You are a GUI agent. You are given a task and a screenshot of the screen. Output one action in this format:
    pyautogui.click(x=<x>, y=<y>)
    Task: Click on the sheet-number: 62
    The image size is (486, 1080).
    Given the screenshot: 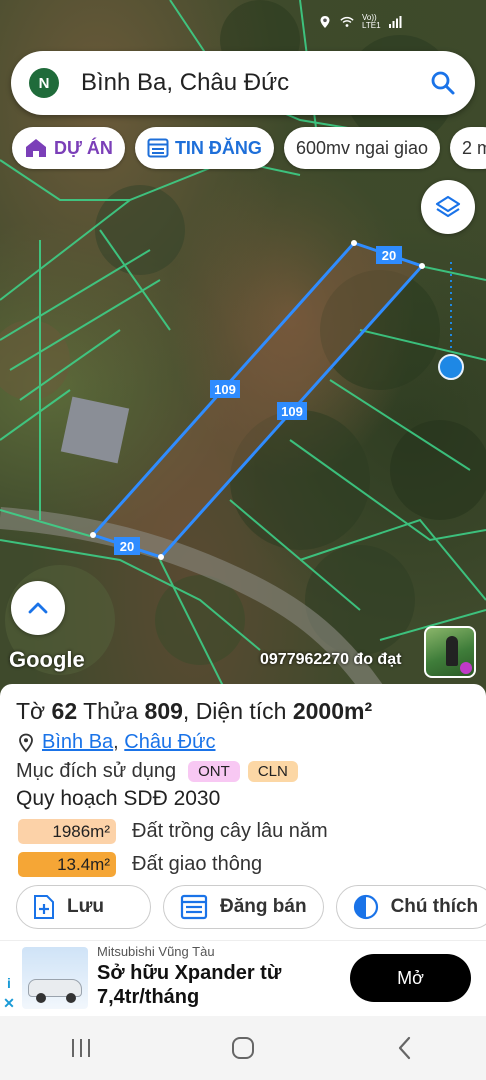 What is the action you would take?
    pyautogui.click(x=64, y=711)
    